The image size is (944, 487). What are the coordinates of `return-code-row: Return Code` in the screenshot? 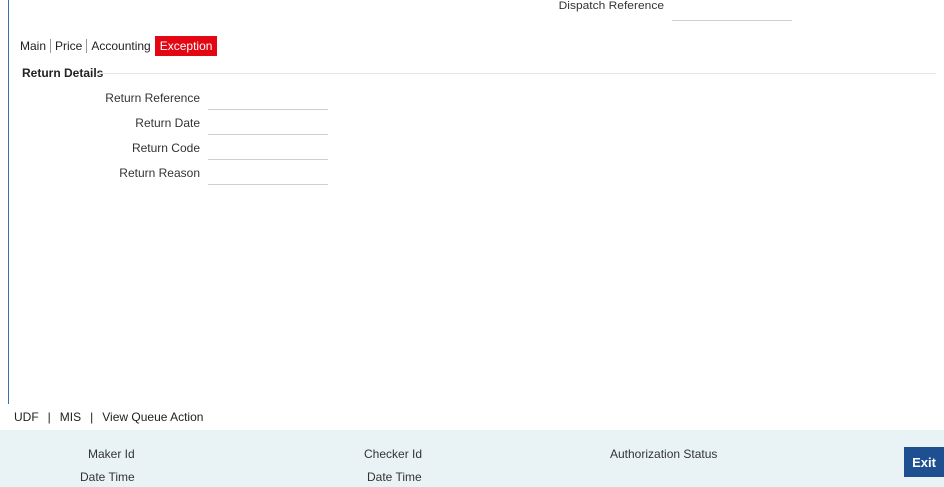 It's located at (170, 149).